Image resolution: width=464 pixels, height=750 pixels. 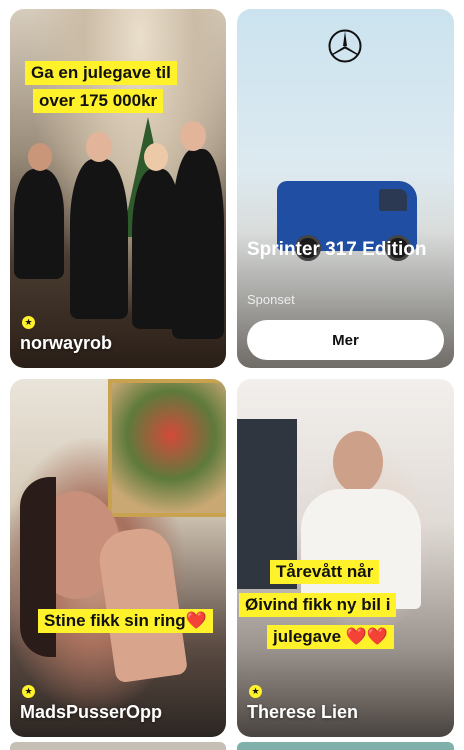 I want to click on more-button: Mer, so click(x=345, y=340).